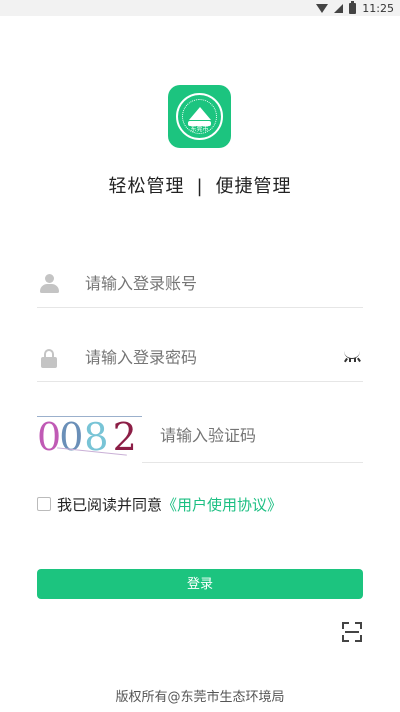 The height and width of the screenshot is (712, 400). Describe the element at coordinates (205, 285) in the screenshot. I see `username-input` at that location.